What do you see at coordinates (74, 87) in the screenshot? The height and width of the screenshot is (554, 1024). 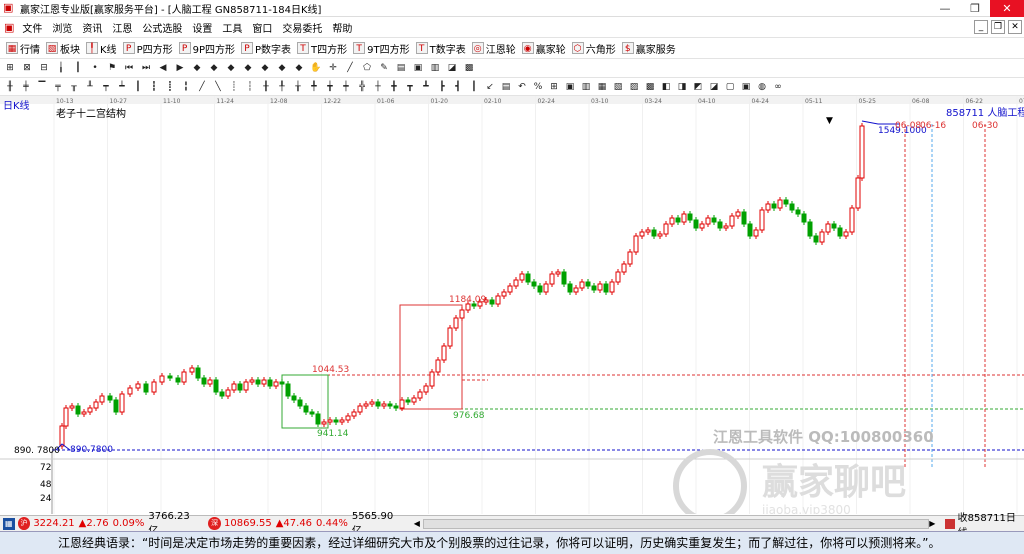 I see `toolbar3-icon-5: ╥` at bounding box center [74, 87].